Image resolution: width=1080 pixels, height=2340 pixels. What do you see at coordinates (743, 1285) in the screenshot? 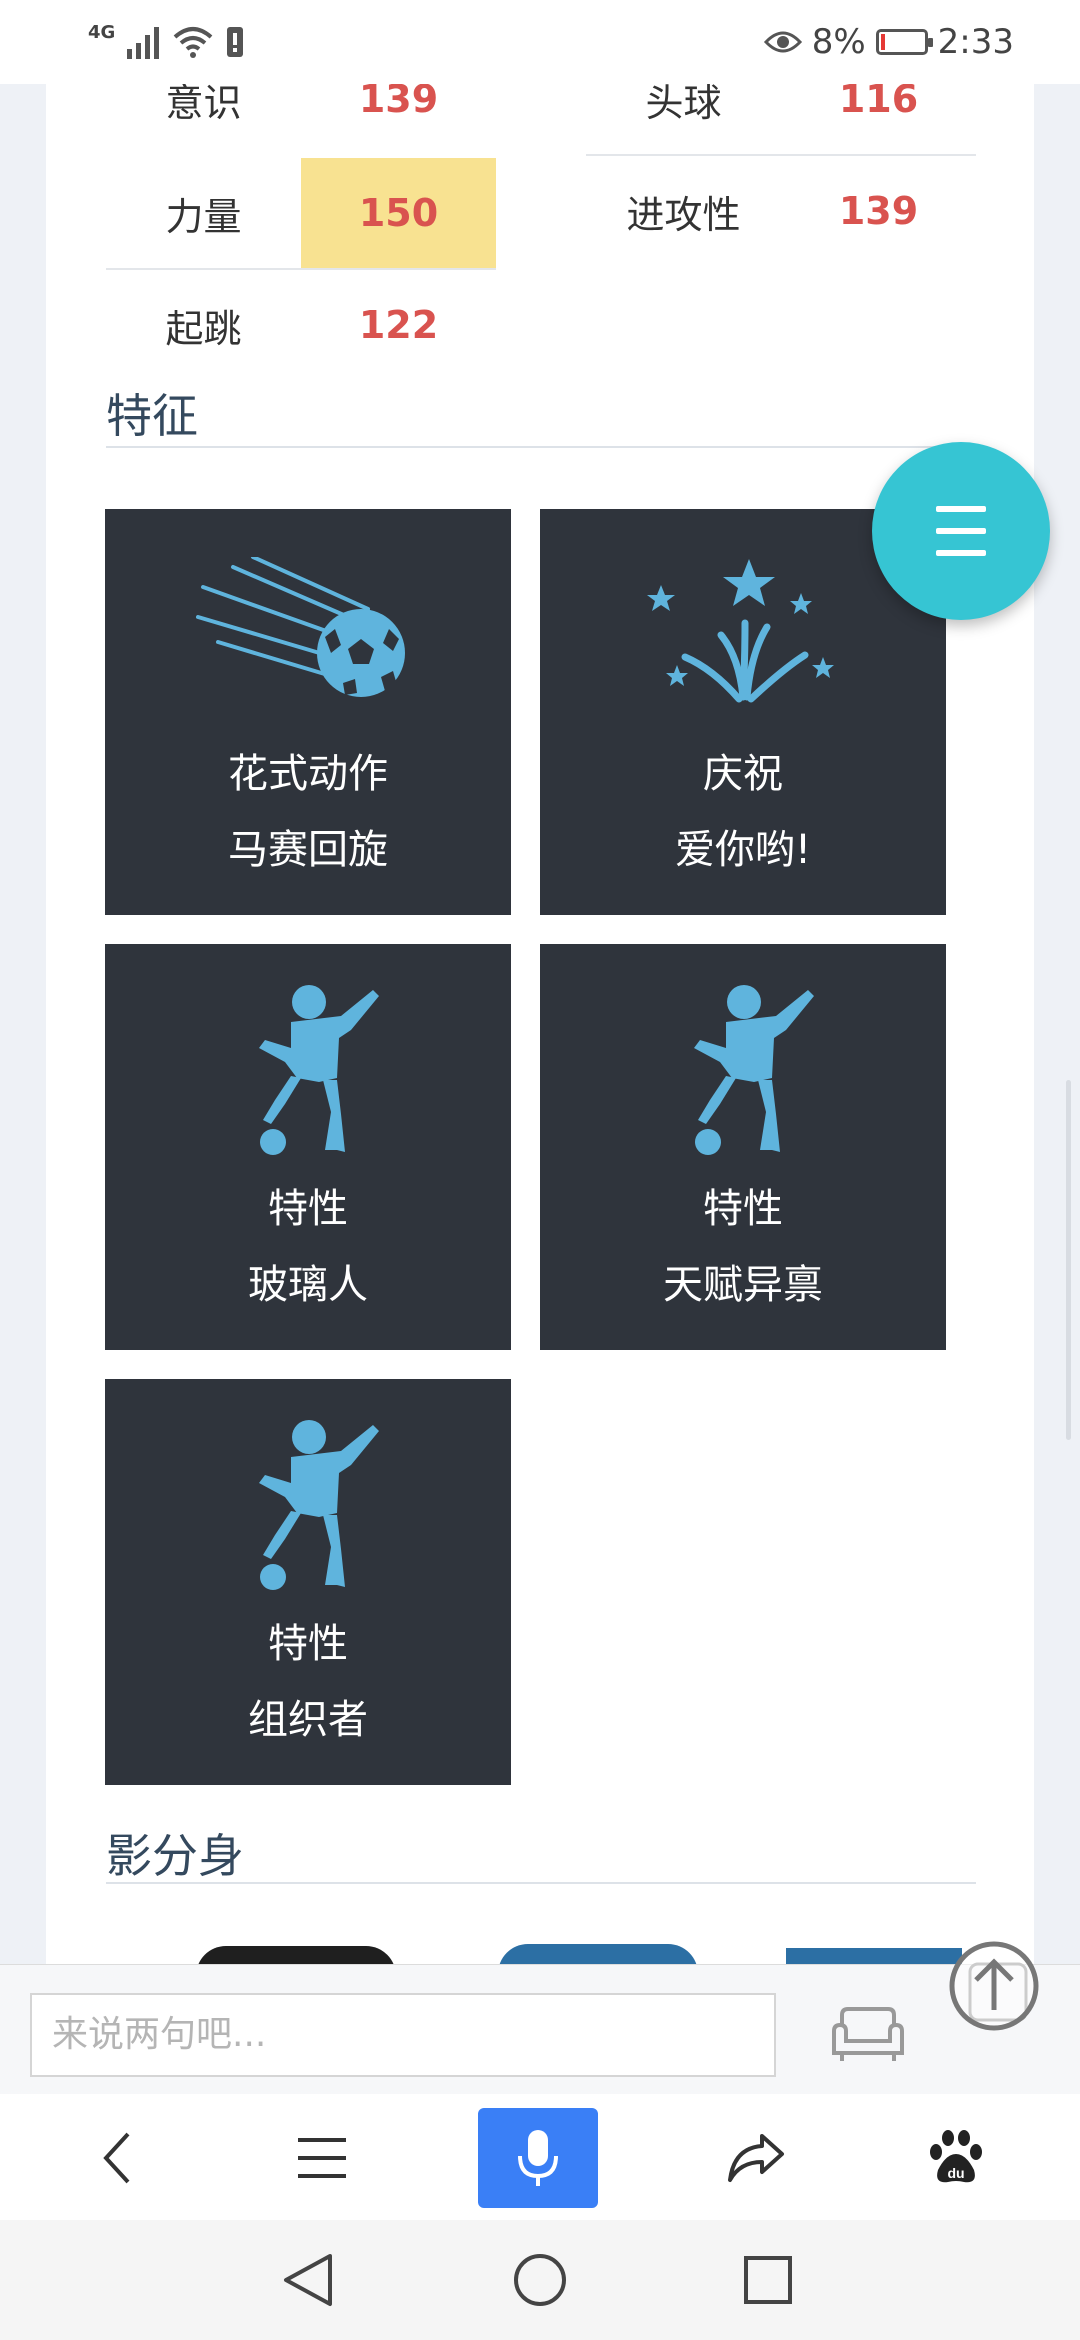
I see `trait-name: 天赋异禀` at bounding box center [743, 1285].